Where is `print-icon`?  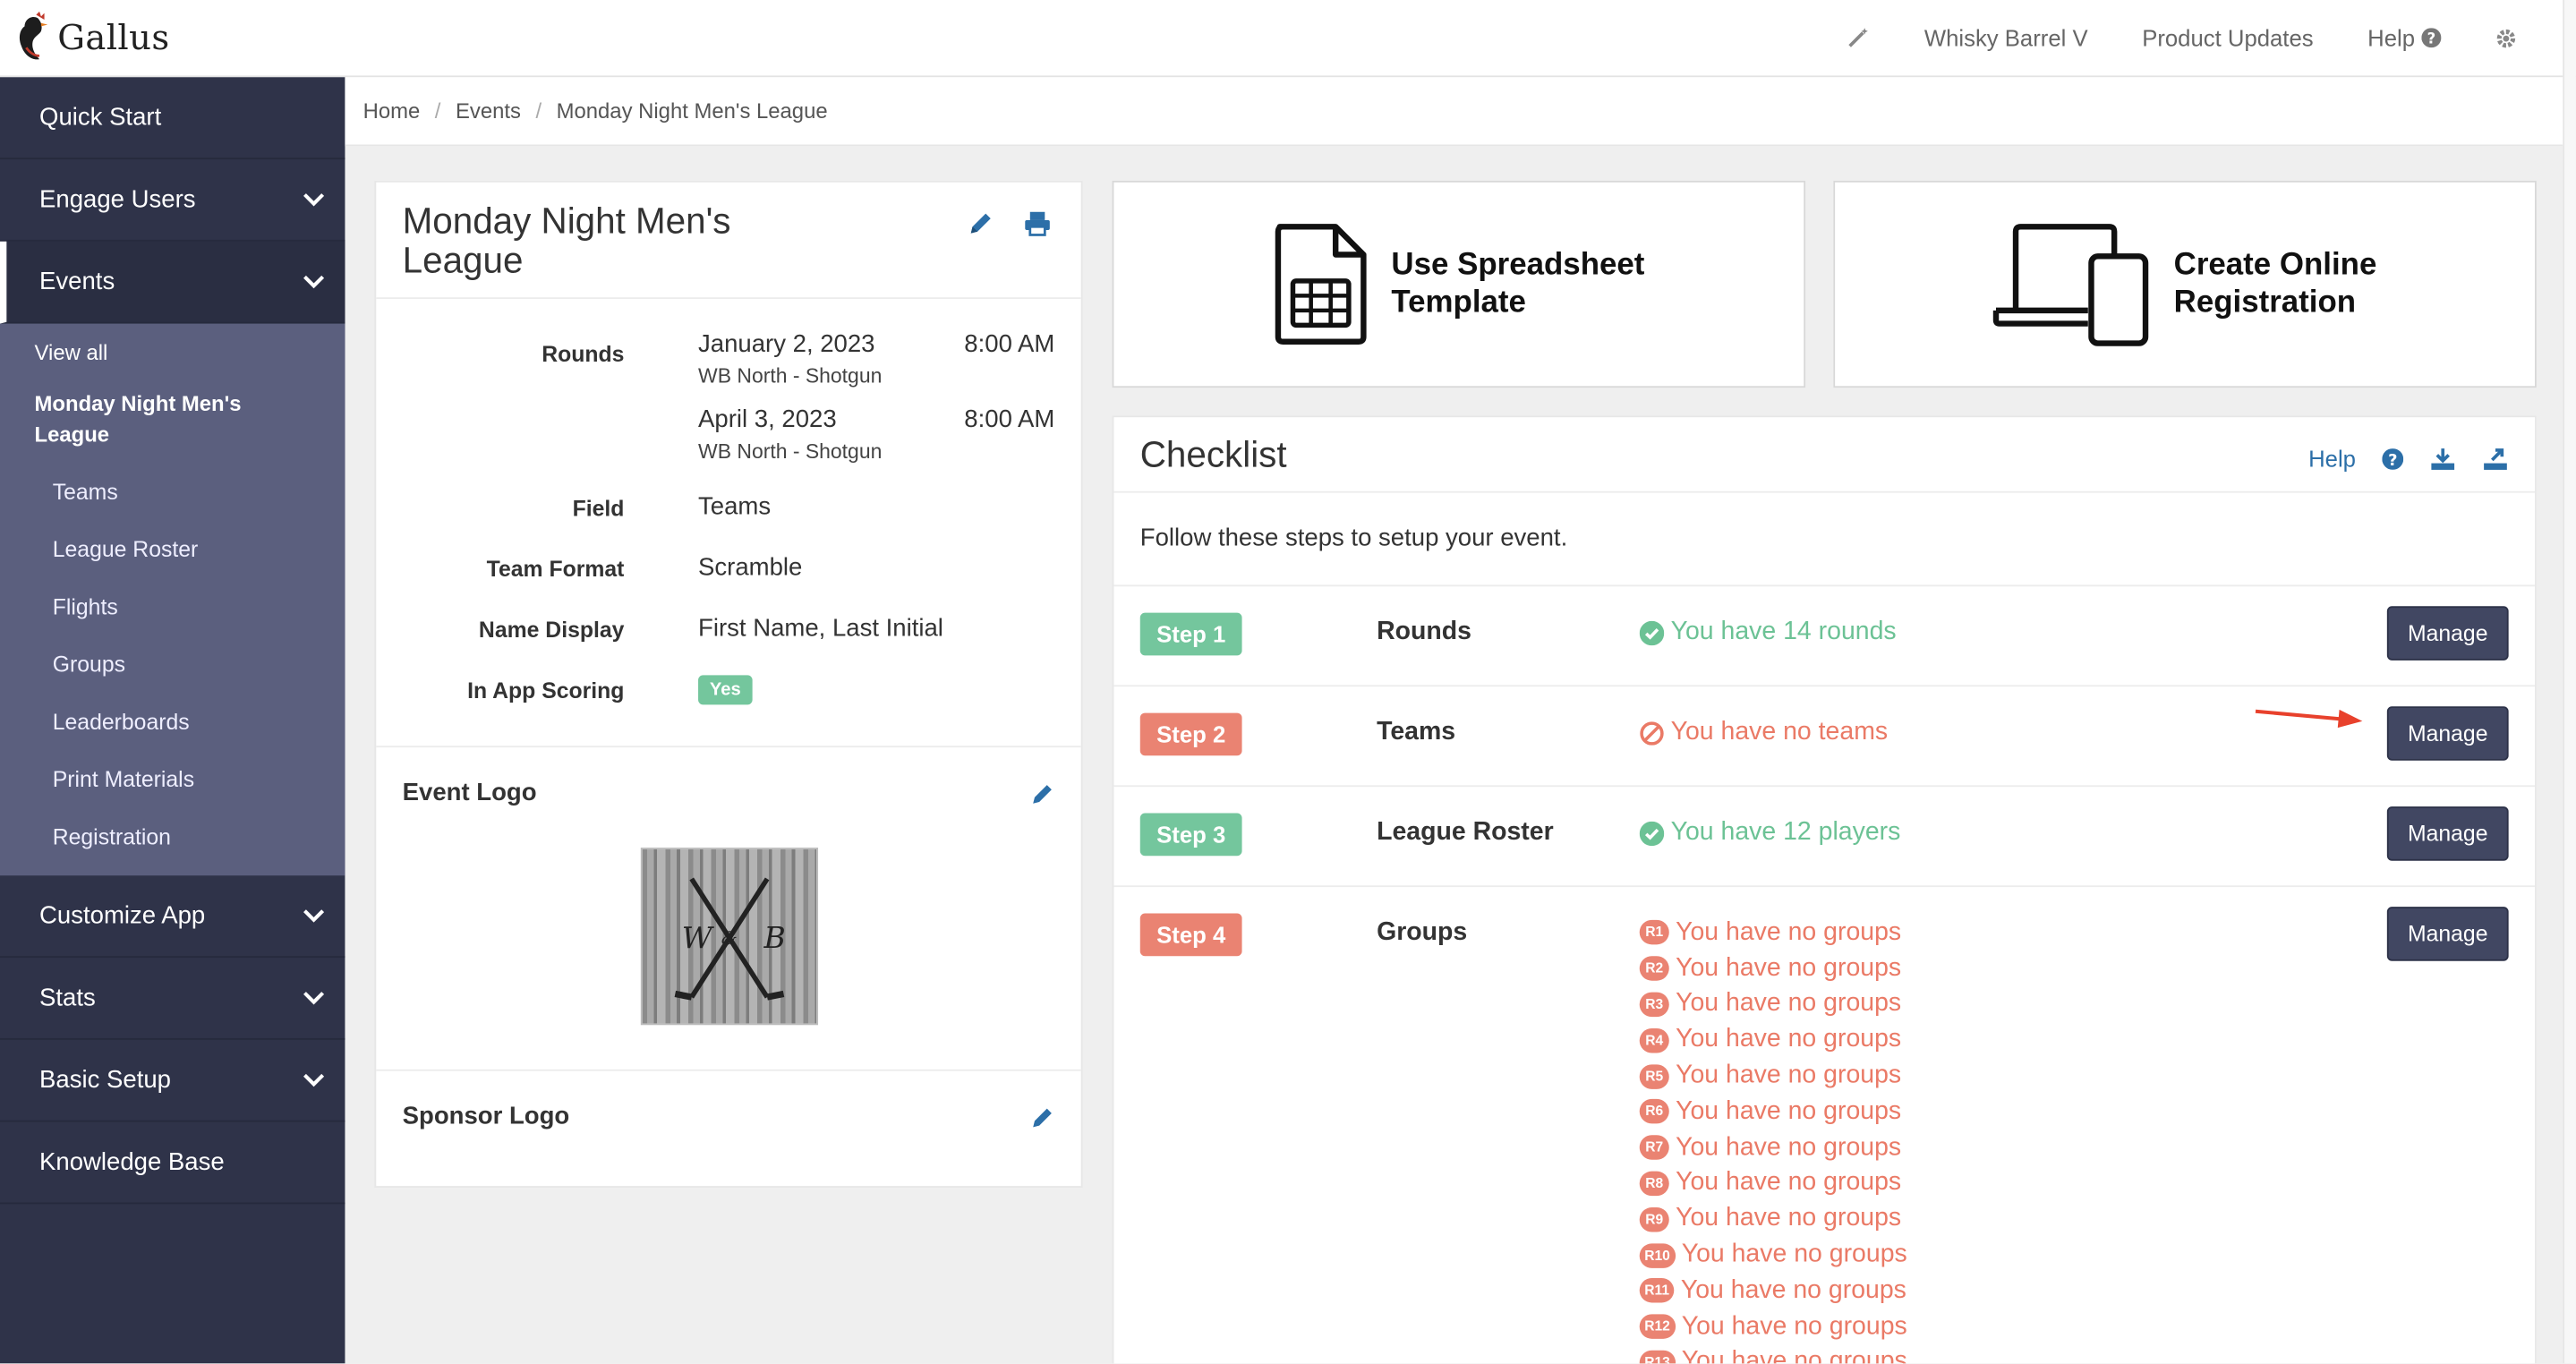
print-icon is located at coordinates (1037, 223).